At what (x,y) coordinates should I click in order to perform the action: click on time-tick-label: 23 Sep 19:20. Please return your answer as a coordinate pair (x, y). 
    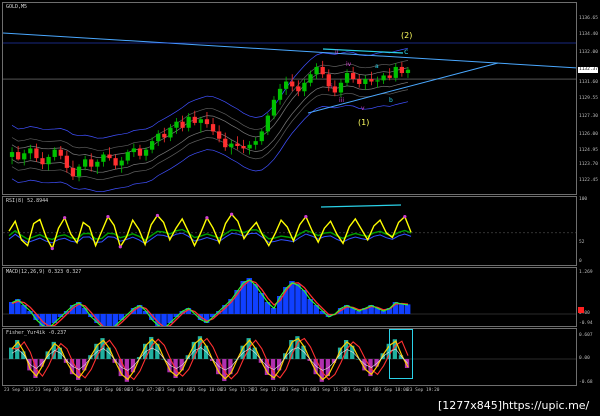
    Looking at the image, I should click on (423, 390).